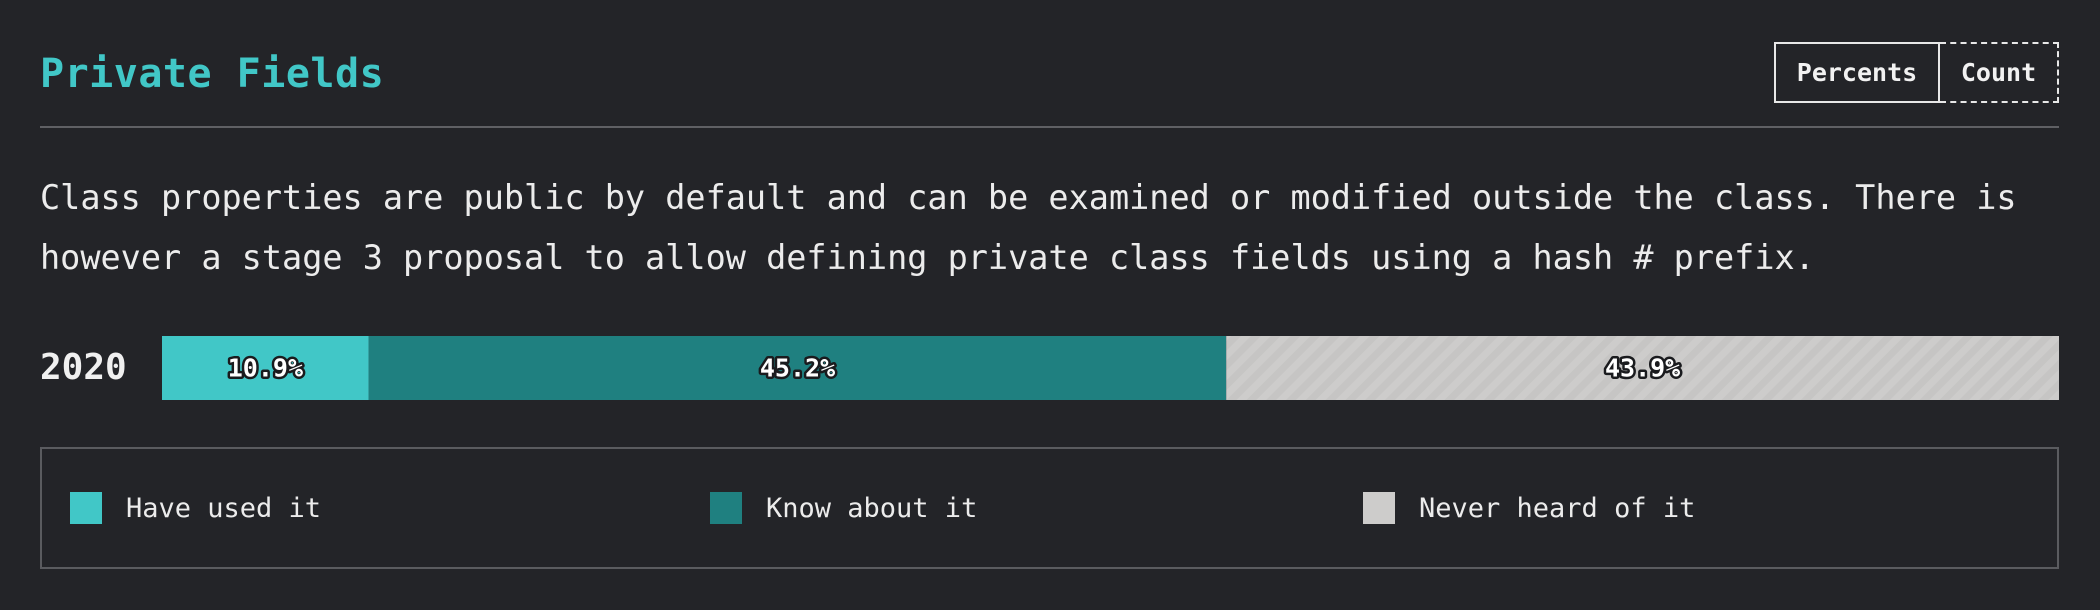 This screenshot has width=2100, height=610. Describe the element at coordinates (1557, 508) in the screenshot. I see `legend-label: Never heard of it` at that location.